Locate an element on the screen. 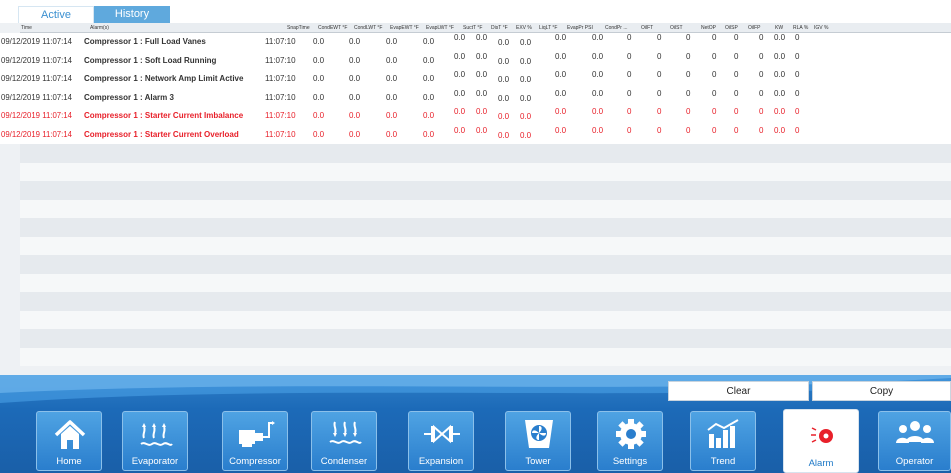 Image resolution: width=951 pixels, height=473 pixels. nav-condenser: Condenser is located at coordinates (344, 441).